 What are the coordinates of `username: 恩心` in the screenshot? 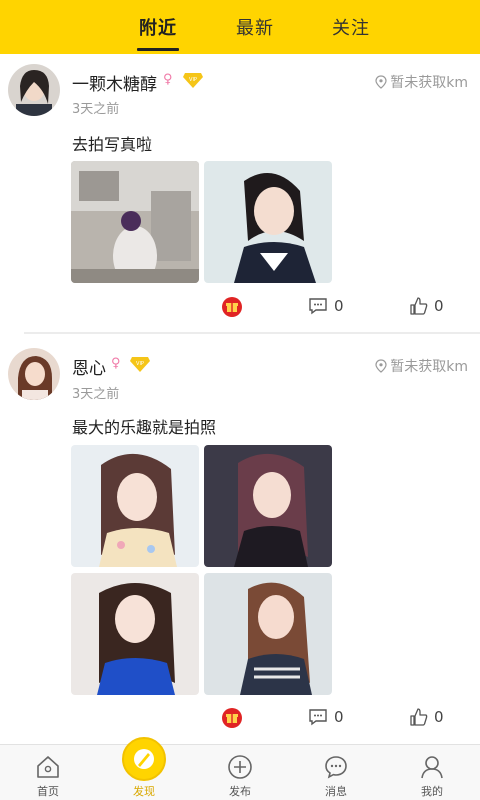 It's located at (89, 366).